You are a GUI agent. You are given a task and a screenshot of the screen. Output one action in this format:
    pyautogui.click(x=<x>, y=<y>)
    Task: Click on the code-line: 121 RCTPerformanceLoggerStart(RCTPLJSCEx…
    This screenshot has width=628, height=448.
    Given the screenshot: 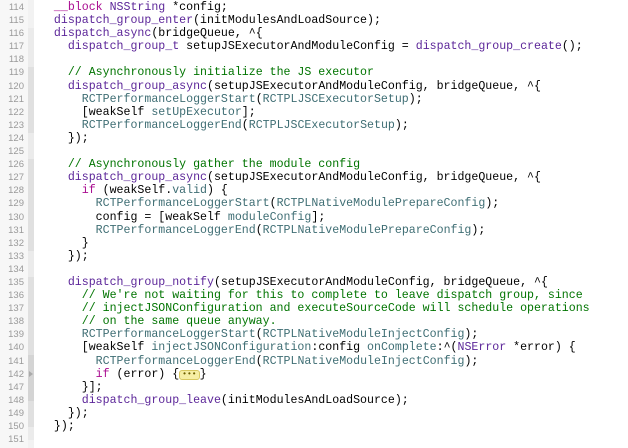 What is the action you would take?
    pyautogui.click(x=314, y=99)
    